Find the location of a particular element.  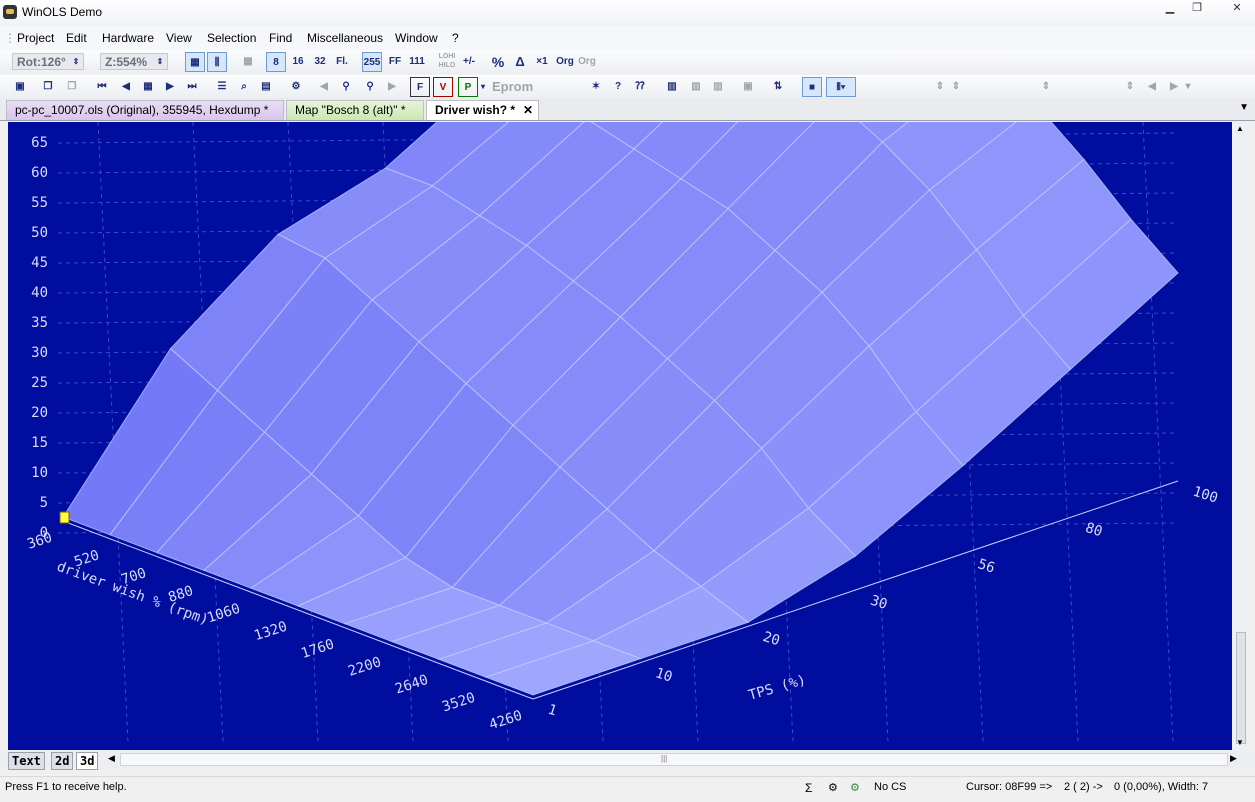

vertical-scrollbar: ▲ ▼ is located at coordinates (1241, 436).